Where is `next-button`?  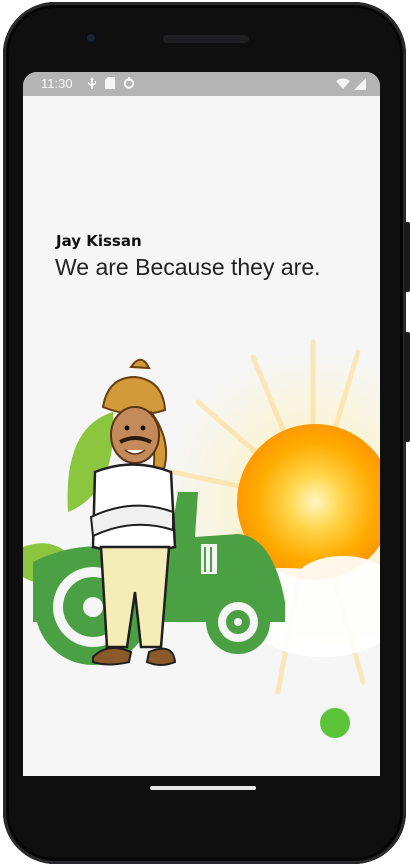
next-button is located at coordinates (335, 723).